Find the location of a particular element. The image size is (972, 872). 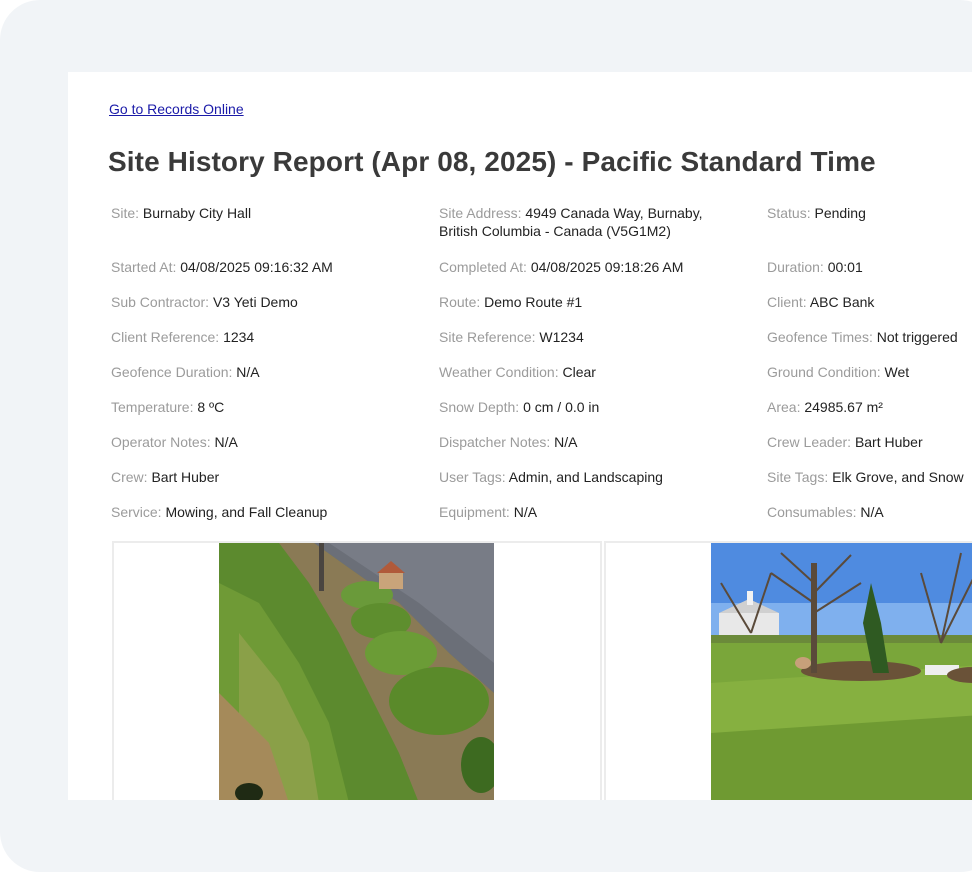

field-site: Site: Burnaby City Hall is located at coordinates (181, 213).